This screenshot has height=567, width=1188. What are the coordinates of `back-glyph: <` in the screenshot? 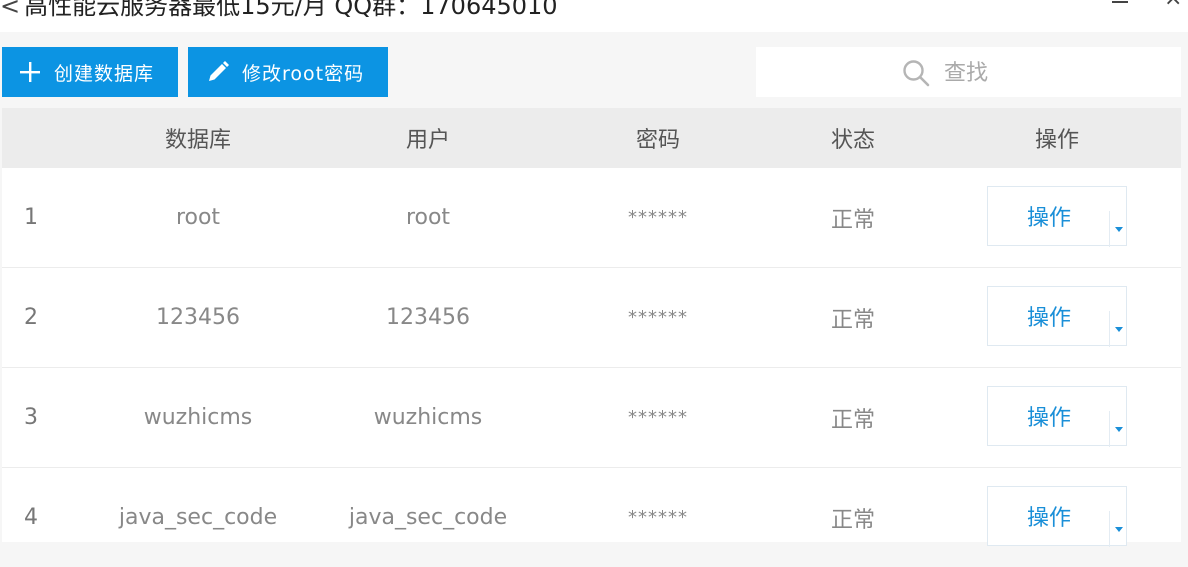 It's located at (10, 10).